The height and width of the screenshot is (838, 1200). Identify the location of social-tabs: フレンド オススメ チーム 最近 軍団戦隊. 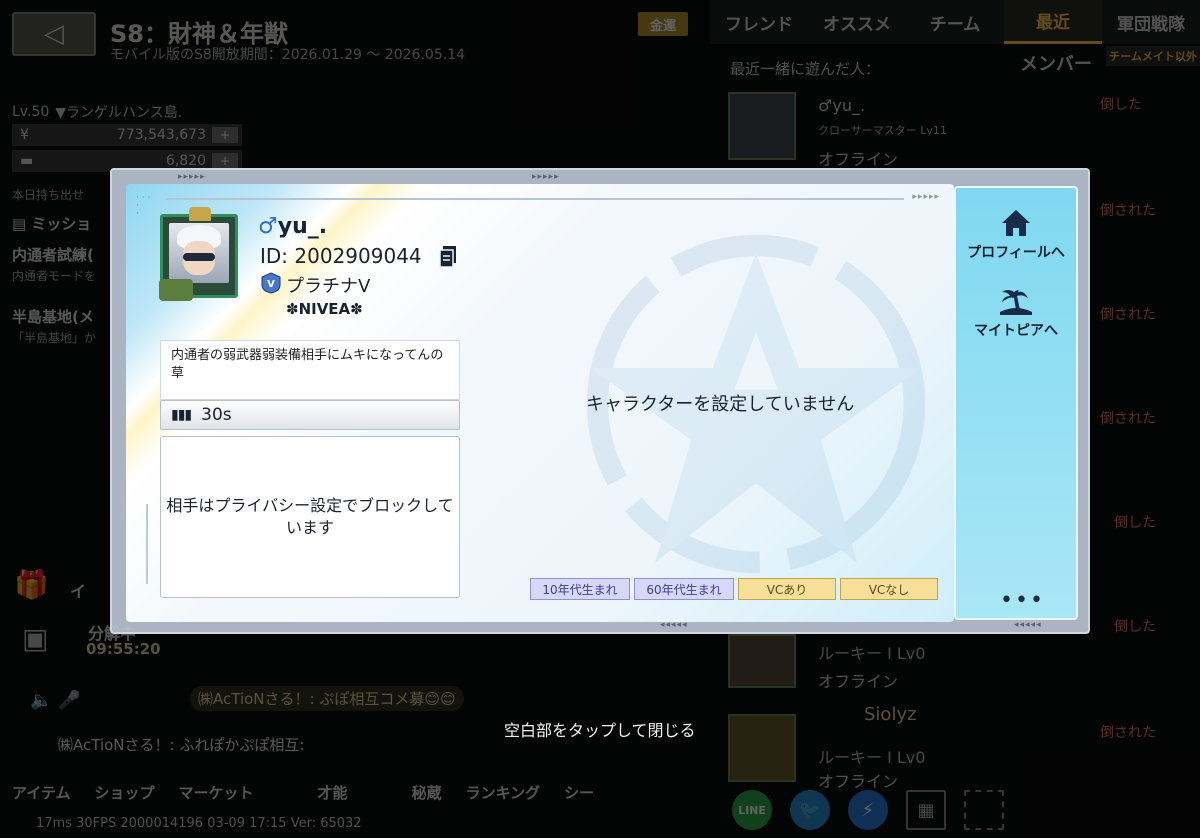
(955, 22).